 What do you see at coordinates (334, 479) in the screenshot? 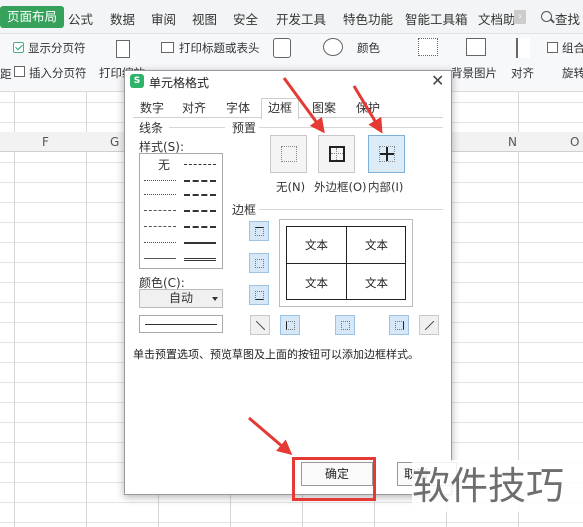
I see `ok-button-highlight` at bounding box center [334, 479].